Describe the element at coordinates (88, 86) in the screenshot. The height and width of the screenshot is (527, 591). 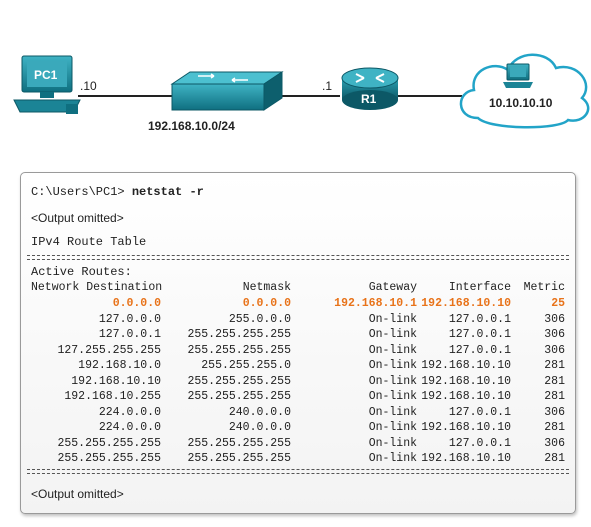
I see `pc1-host-address: .10` at that location.